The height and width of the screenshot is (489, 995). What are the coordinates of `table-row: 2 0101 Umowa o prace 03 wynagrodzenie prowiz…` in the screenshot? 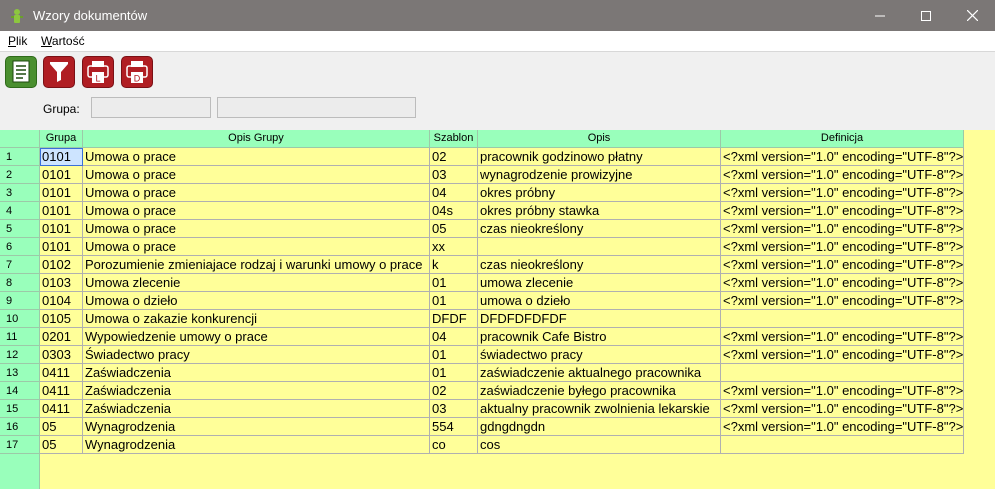 It's located at (482, 175).